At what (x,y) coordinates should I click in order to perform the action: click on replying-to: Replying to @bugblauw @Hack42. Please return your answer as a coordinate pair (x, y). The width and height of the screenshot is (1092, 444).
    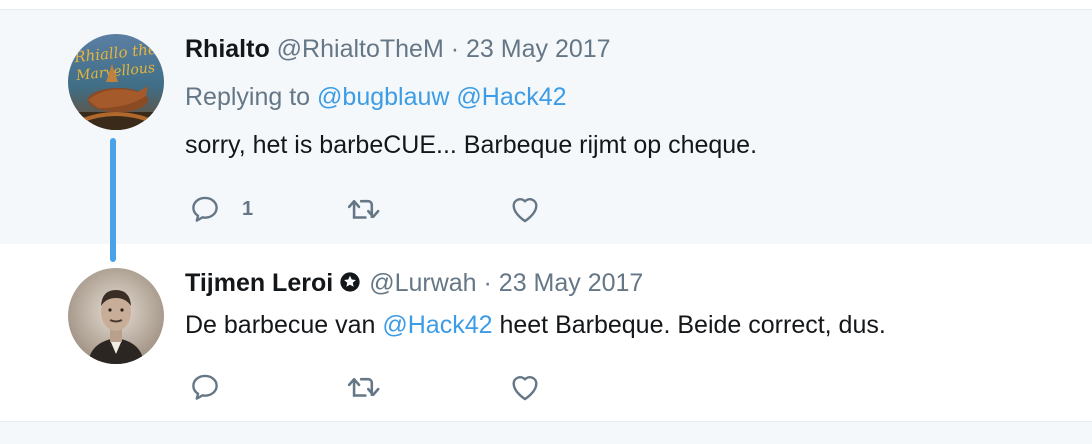
    Looking at the image, I should click on (376, 97).